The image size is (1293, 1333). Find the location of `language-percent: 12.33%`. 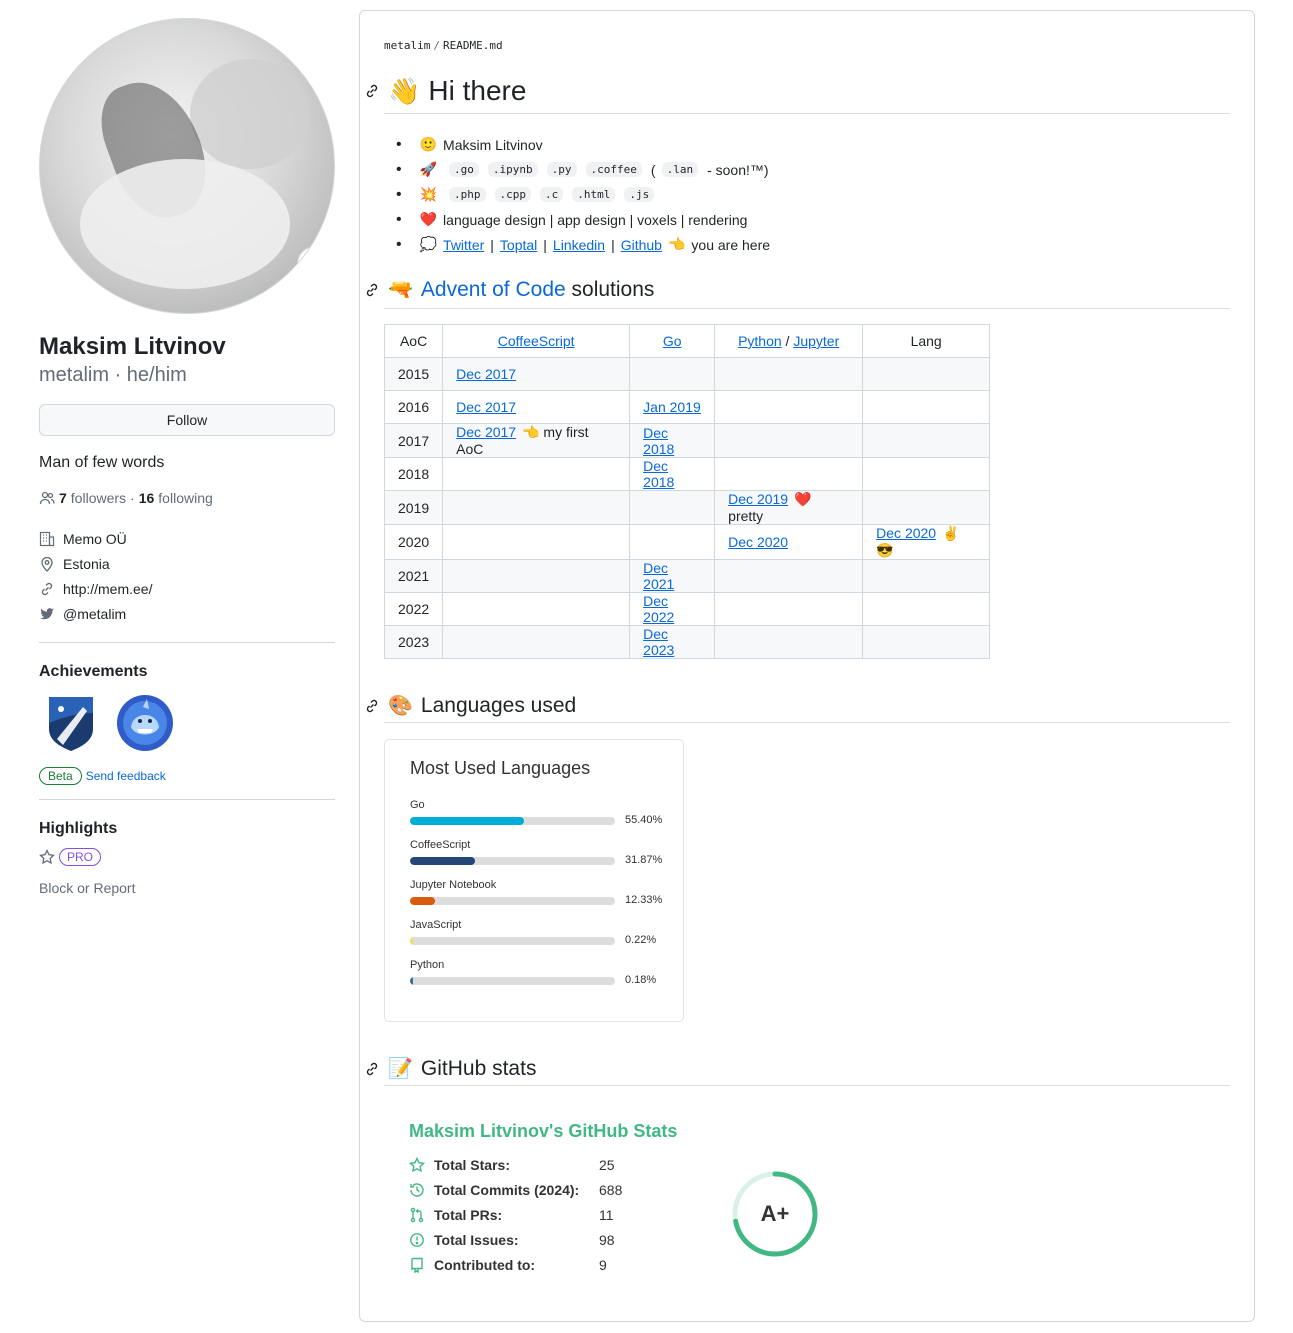

language-percent: 12.33% is located at coordinates (644, 900).